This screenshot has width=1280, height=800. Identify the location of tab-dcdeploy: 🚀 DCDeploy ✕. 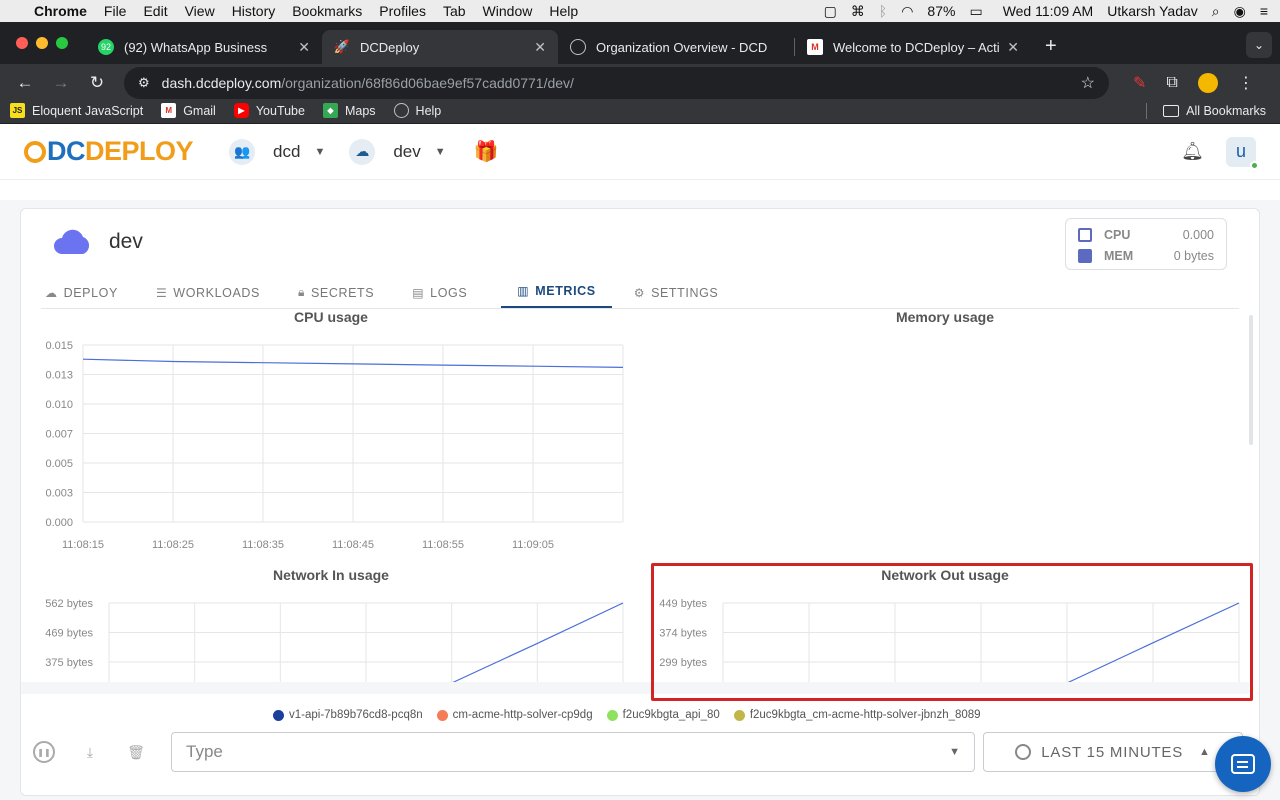
(440, 47).